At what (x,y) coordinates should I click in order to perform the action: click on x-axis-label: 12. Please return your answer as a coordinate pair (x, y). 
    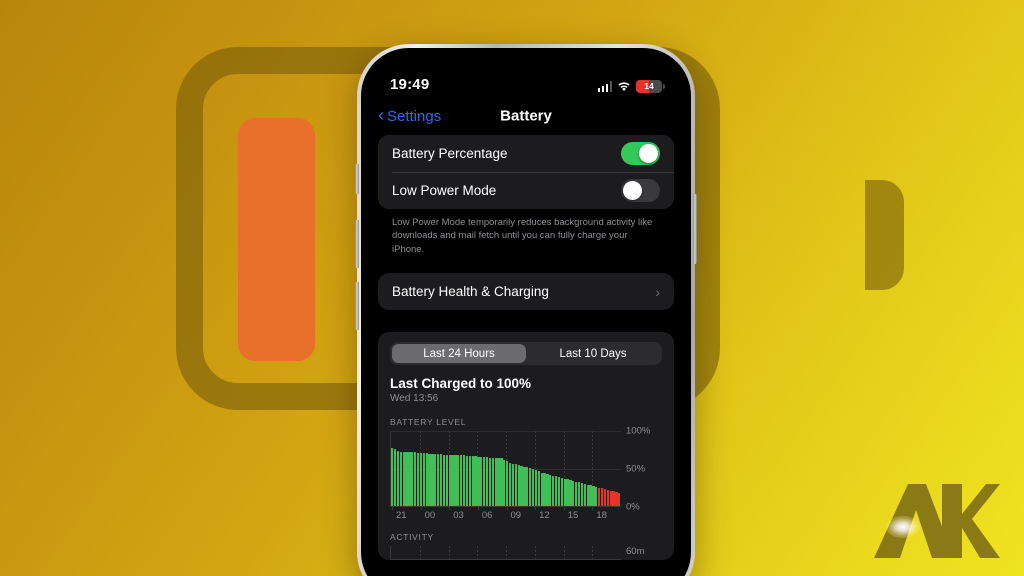
    Looking at the image, I should click on (549, 513).